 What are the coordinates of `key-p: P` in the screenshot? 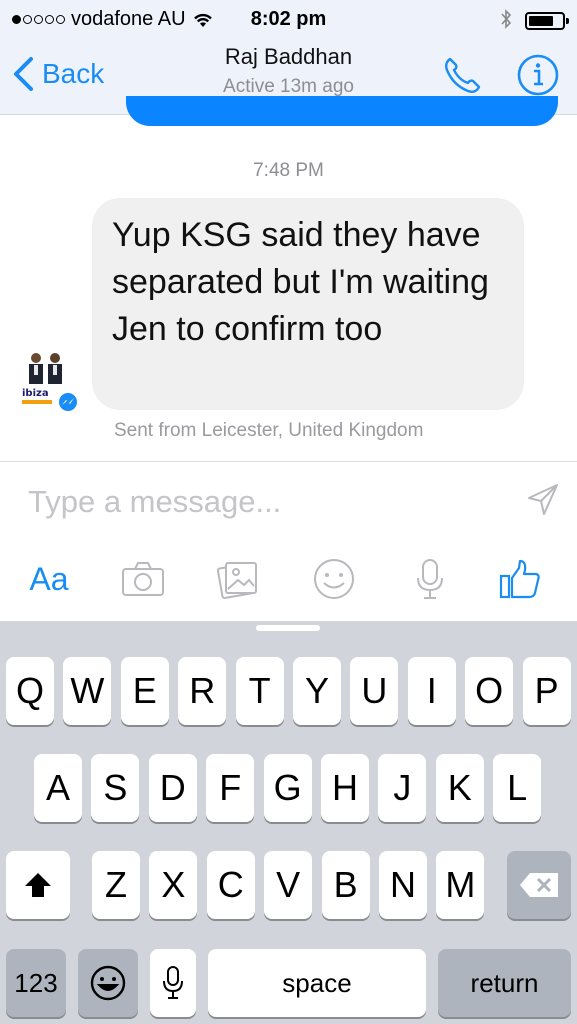 It's located at (546, 691).